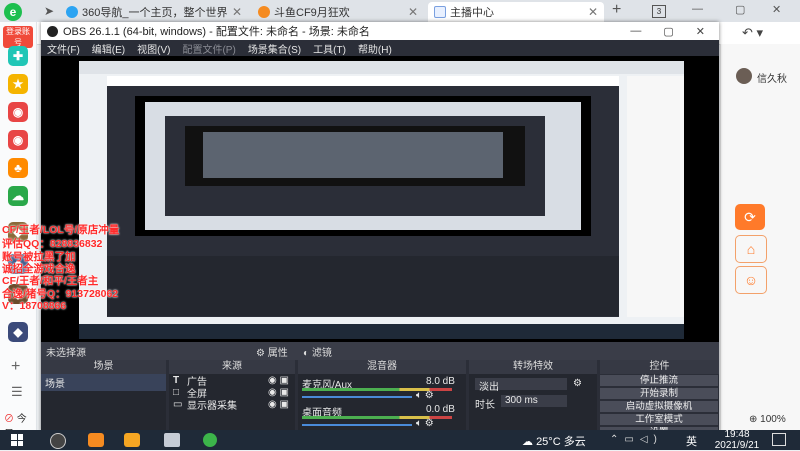 The width and height of the screenshot is (800, 451). What do you see at coordinates (96, 440) in the screenshot?
I see `douyu-taskbar-icon` at bounding box center [96, 440].